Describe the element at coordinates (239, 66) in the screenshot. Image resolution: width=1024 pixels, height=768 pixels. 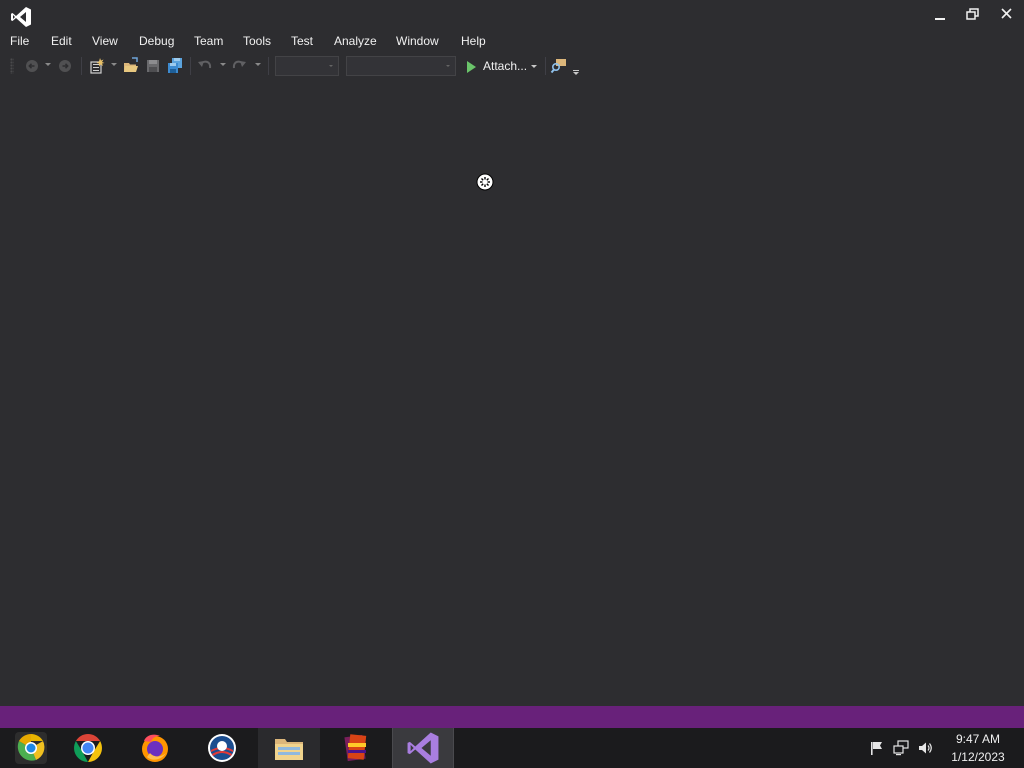
I see `redo-icon` at that location.